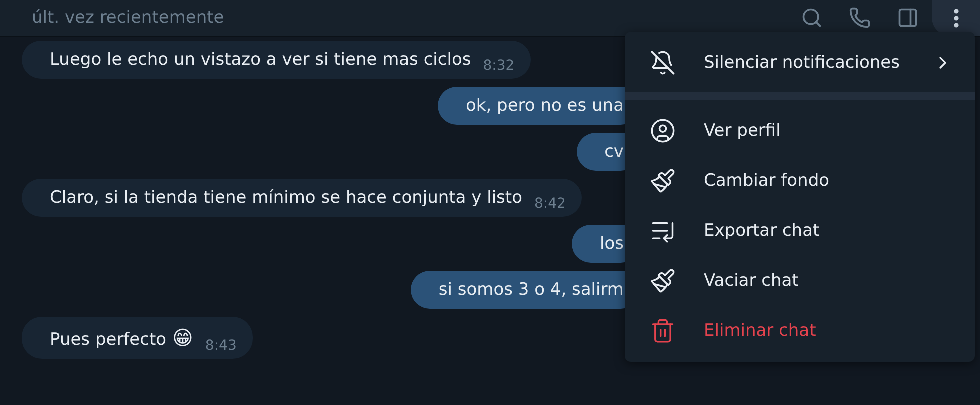 The height and width of the screenshot is (405, 980). What do you see at coordinates (800, 131) in the screenshot?
I see `menu-item: Ver perfil` at bounding box center [800, 131].